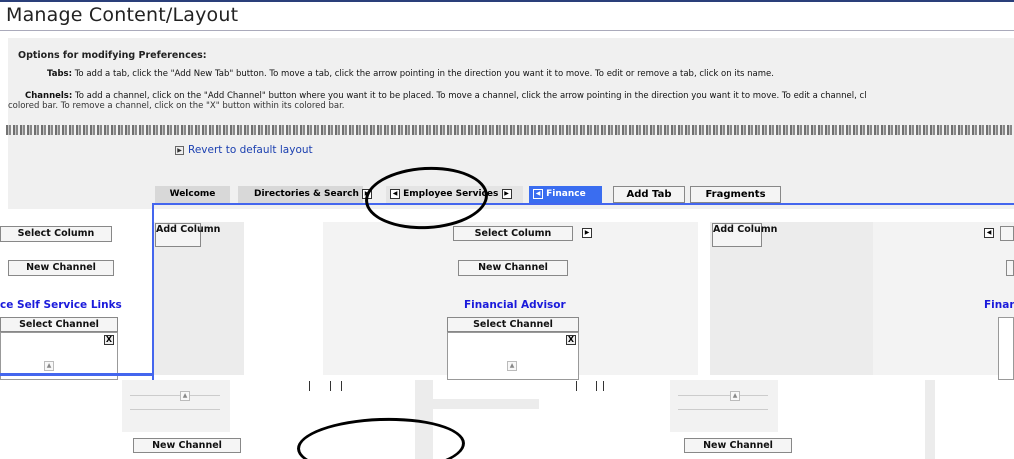 The width and height of the screenshot is (1014, 459). What do you see at coordinates (76, 374) in the screenshot?
I see `layout-frame-bottom` at bounding box center [76, 374].